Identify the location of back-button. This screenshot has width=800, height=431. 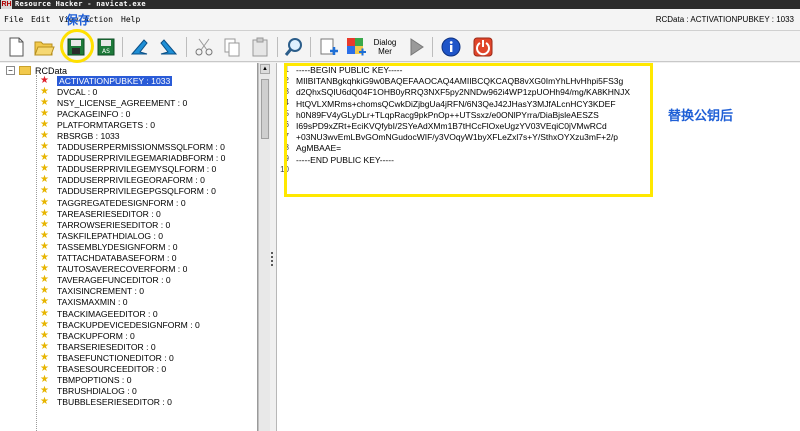
(139, 47).